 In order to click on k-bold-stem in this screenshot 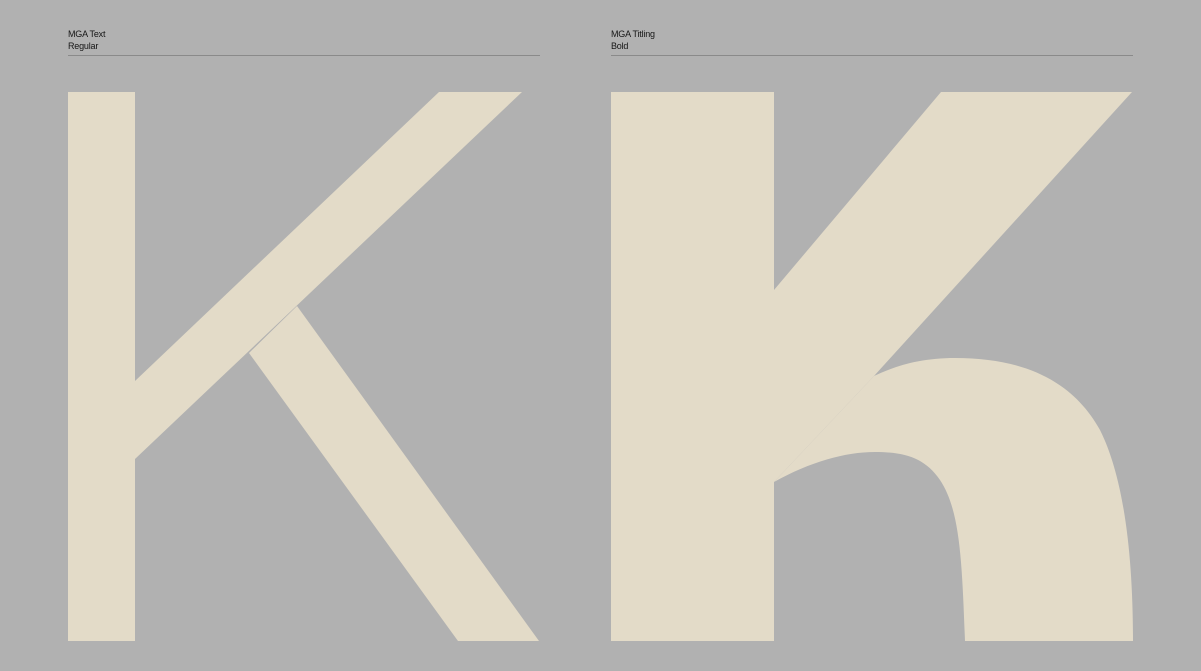, I will do `click(692, 366)`.